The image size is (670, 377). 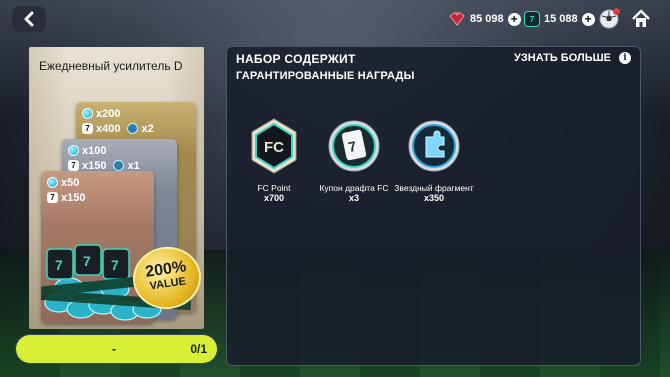 I want to click on info-icon: i, so click(x=625, y=58).